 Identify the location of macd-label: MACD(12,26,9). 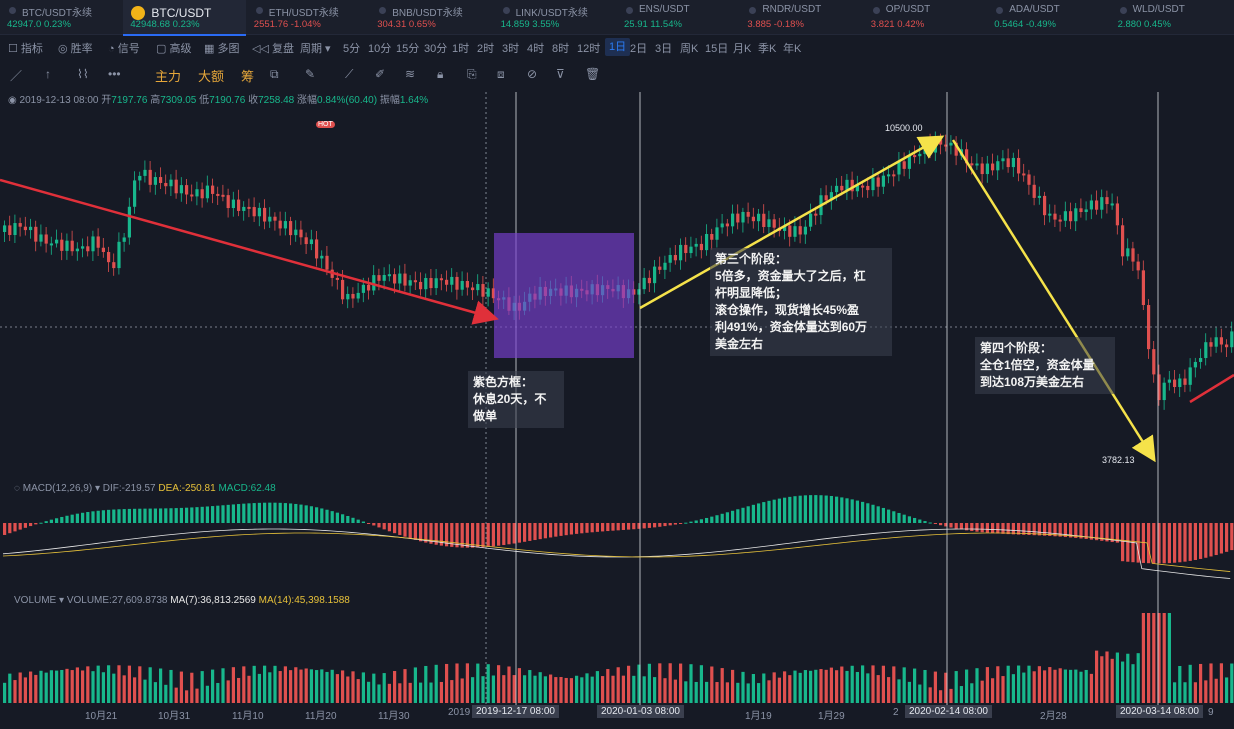
(57, 488).